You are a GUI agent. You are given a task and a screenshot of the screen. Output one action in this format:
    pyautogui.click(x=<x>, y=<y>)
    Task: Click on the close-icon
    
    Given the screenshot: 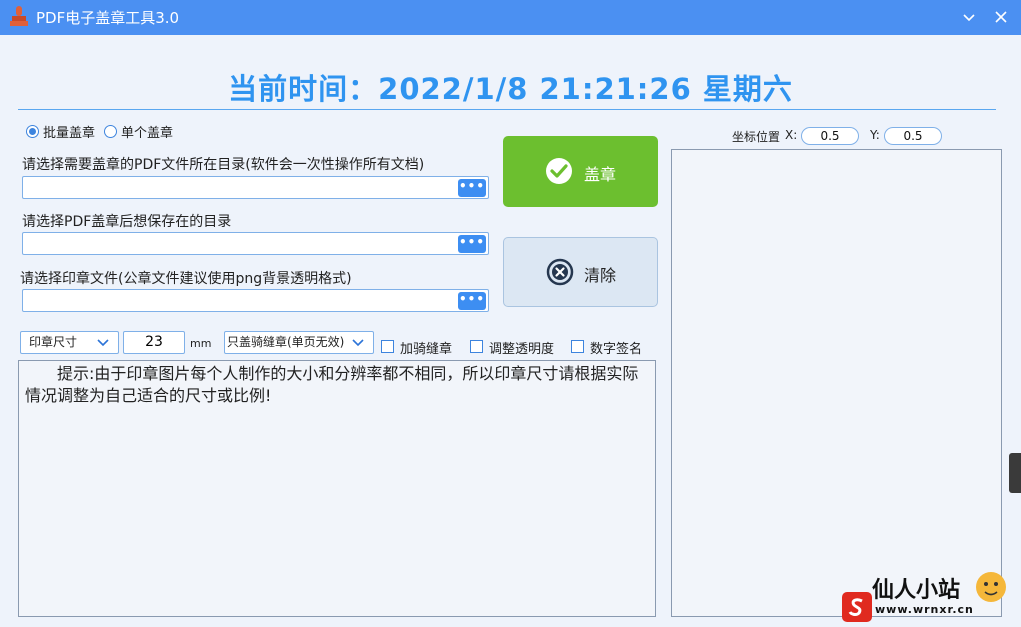 What is the action you would take?
    pyautogui.click(x=1001, y=17)
    